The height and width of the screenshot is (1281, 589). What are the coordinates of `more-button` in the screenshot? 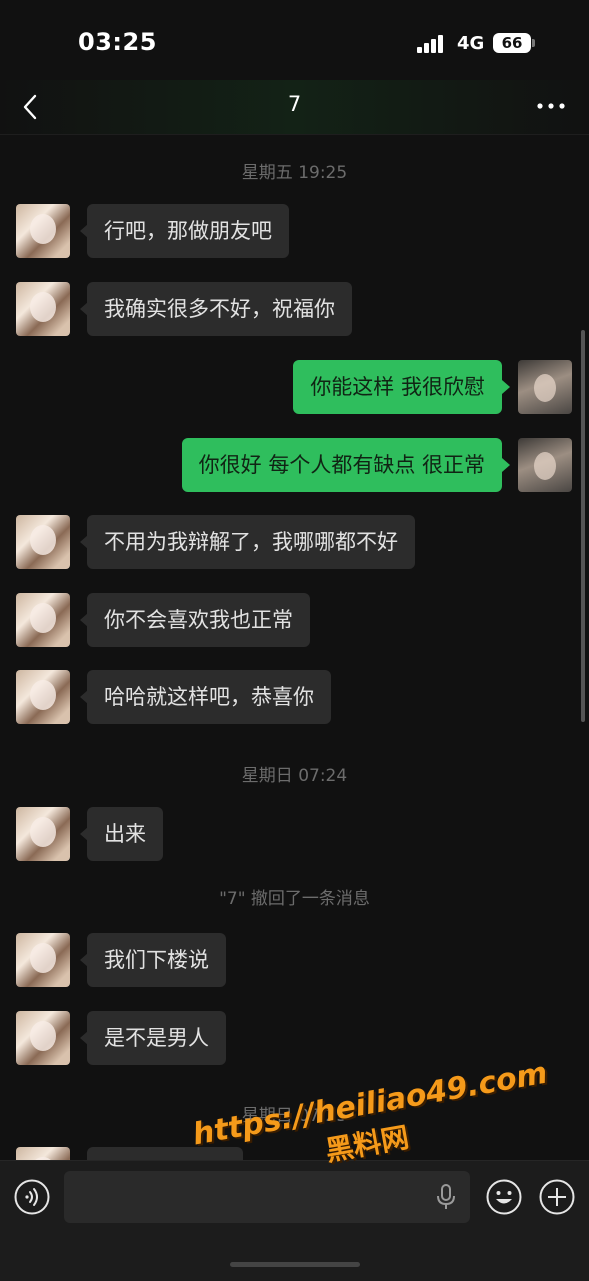 It's located at (551, 106).